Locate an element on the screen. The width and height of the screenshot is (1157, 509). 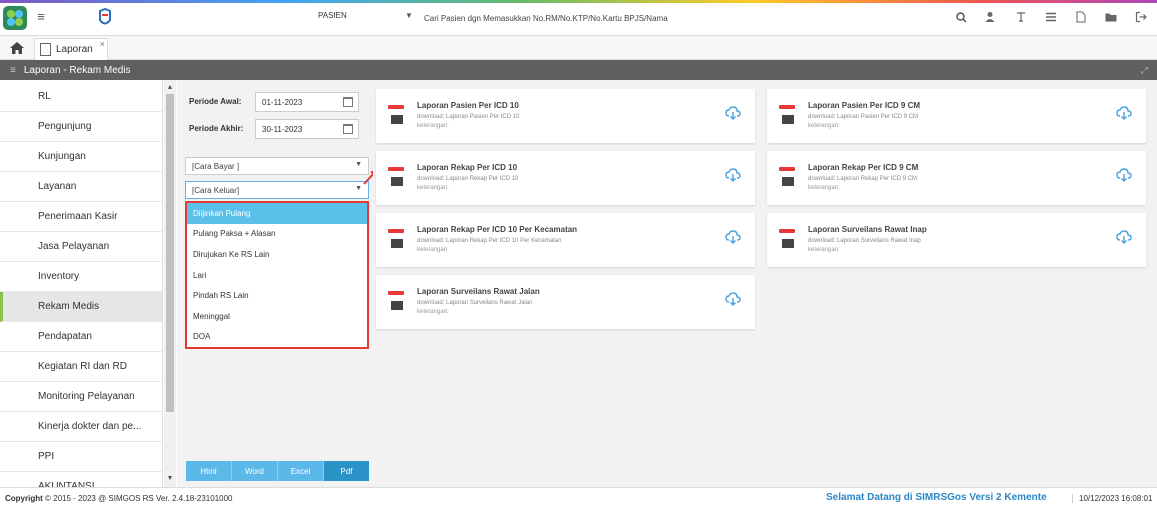
option-meninggal: Meninggal is located at coordinates (277, 316).